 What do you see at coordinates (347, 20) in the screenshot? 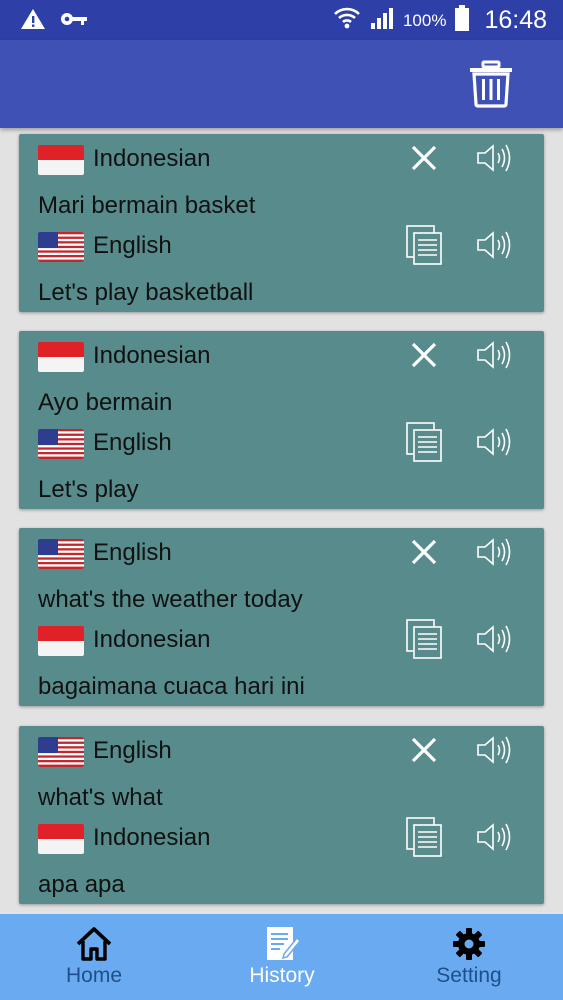
I see `wifi-icon` at bounding box center [347, 20].